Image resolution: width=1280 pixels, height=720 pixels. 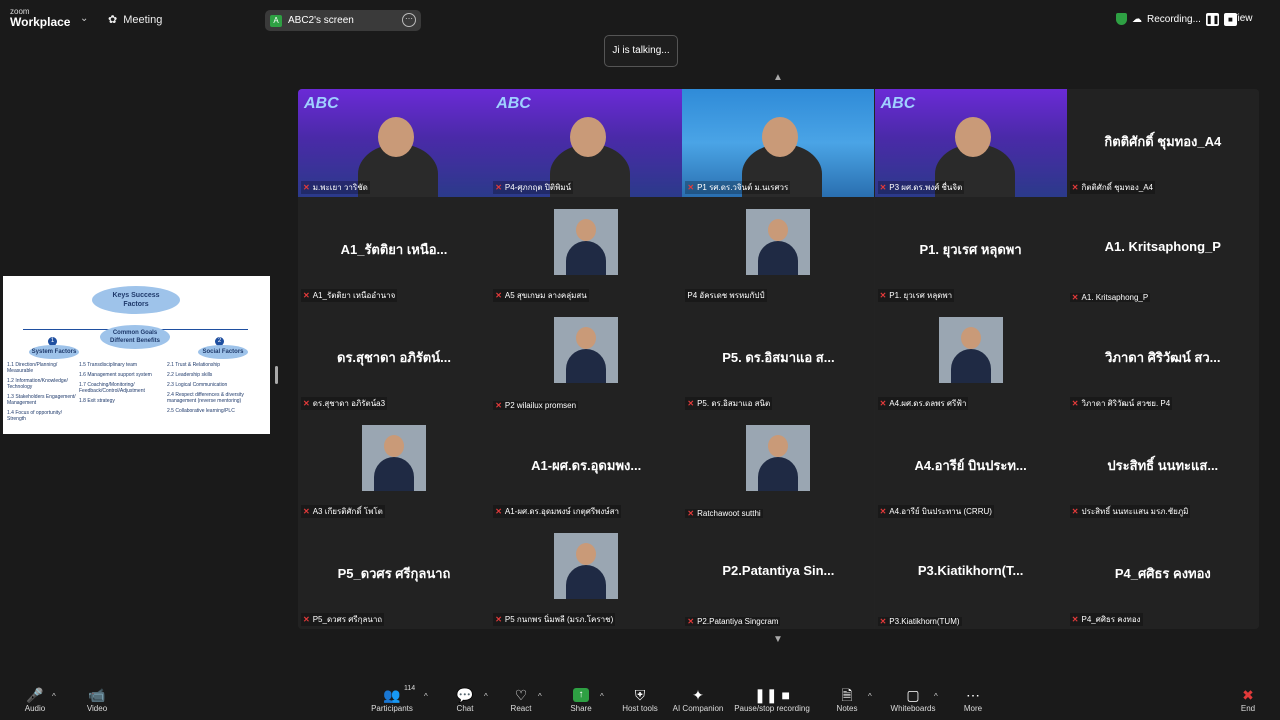 What do you see at coordinates (540, 696) in the screenshot?
I see `react-caret: ^` at bounding box center [540, 696].